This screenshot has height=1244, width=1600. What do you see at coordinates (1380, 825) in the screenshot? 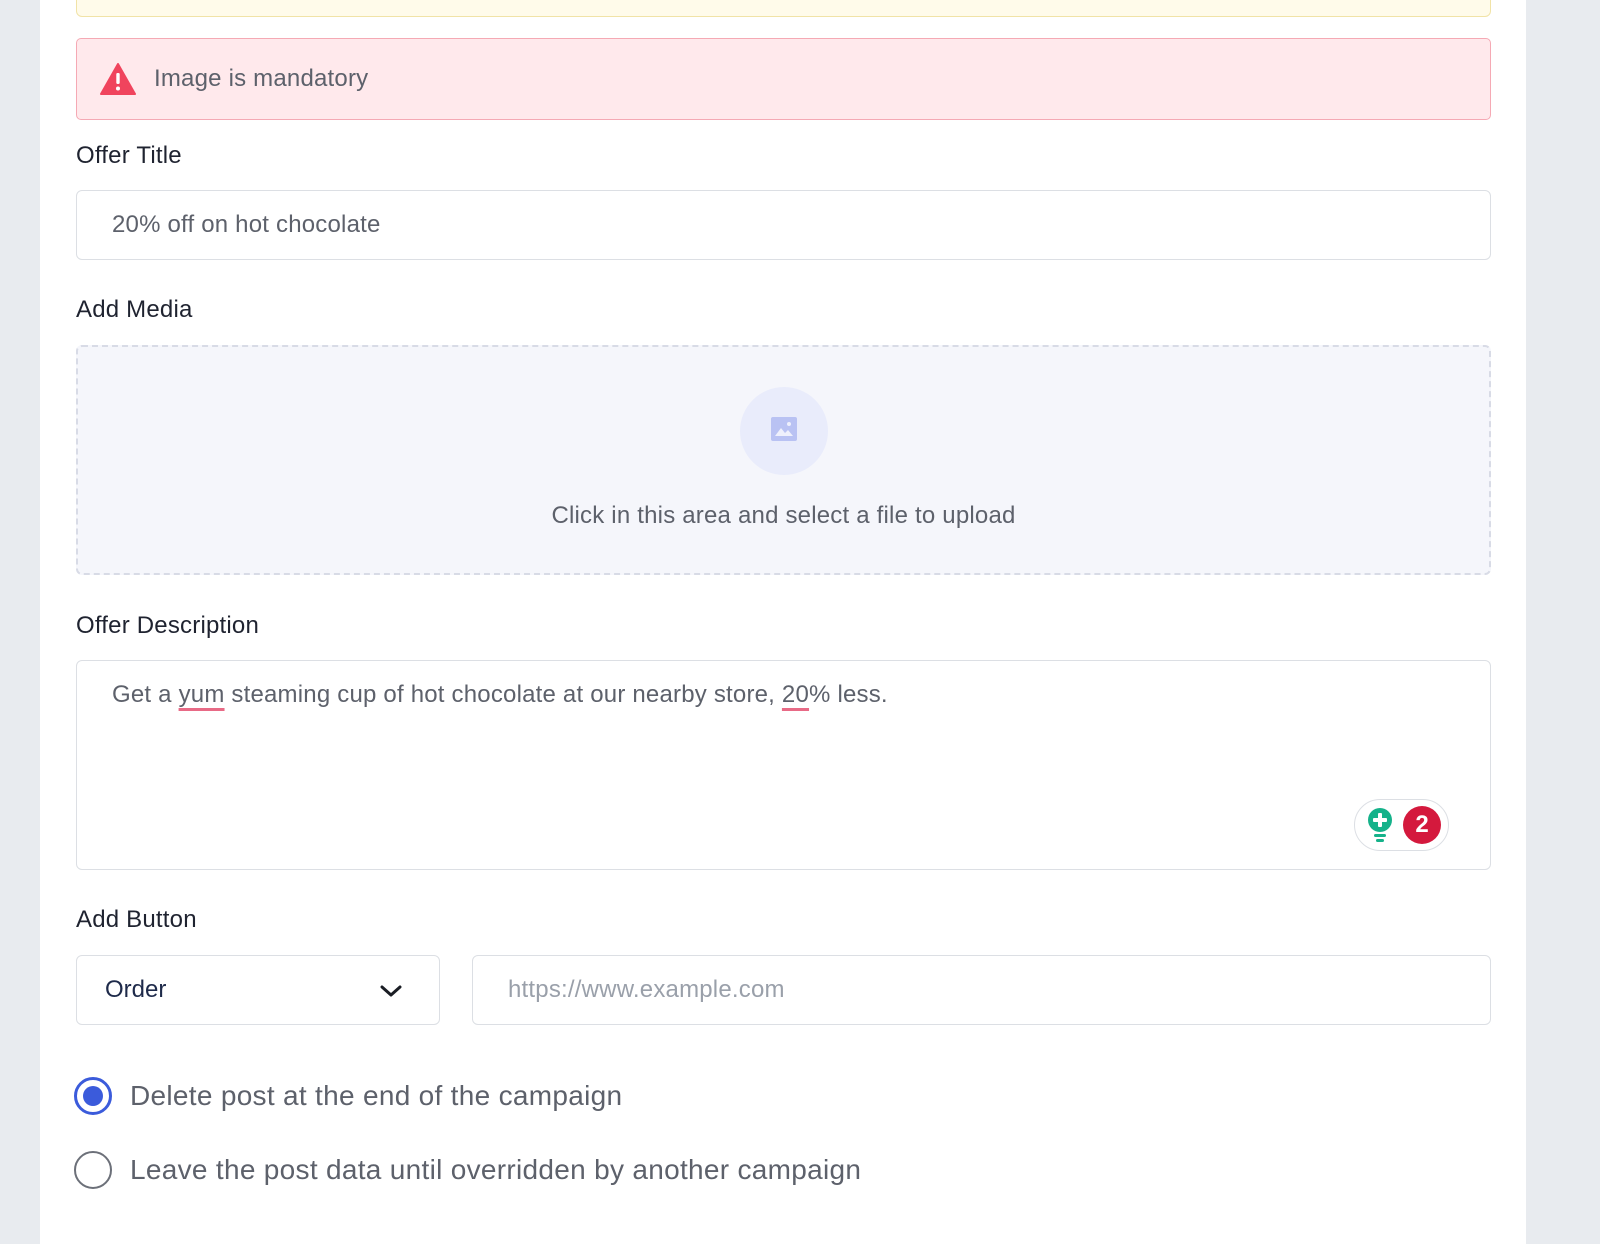
I see `lightbulb-icon` at bounding box center [1380, 825].